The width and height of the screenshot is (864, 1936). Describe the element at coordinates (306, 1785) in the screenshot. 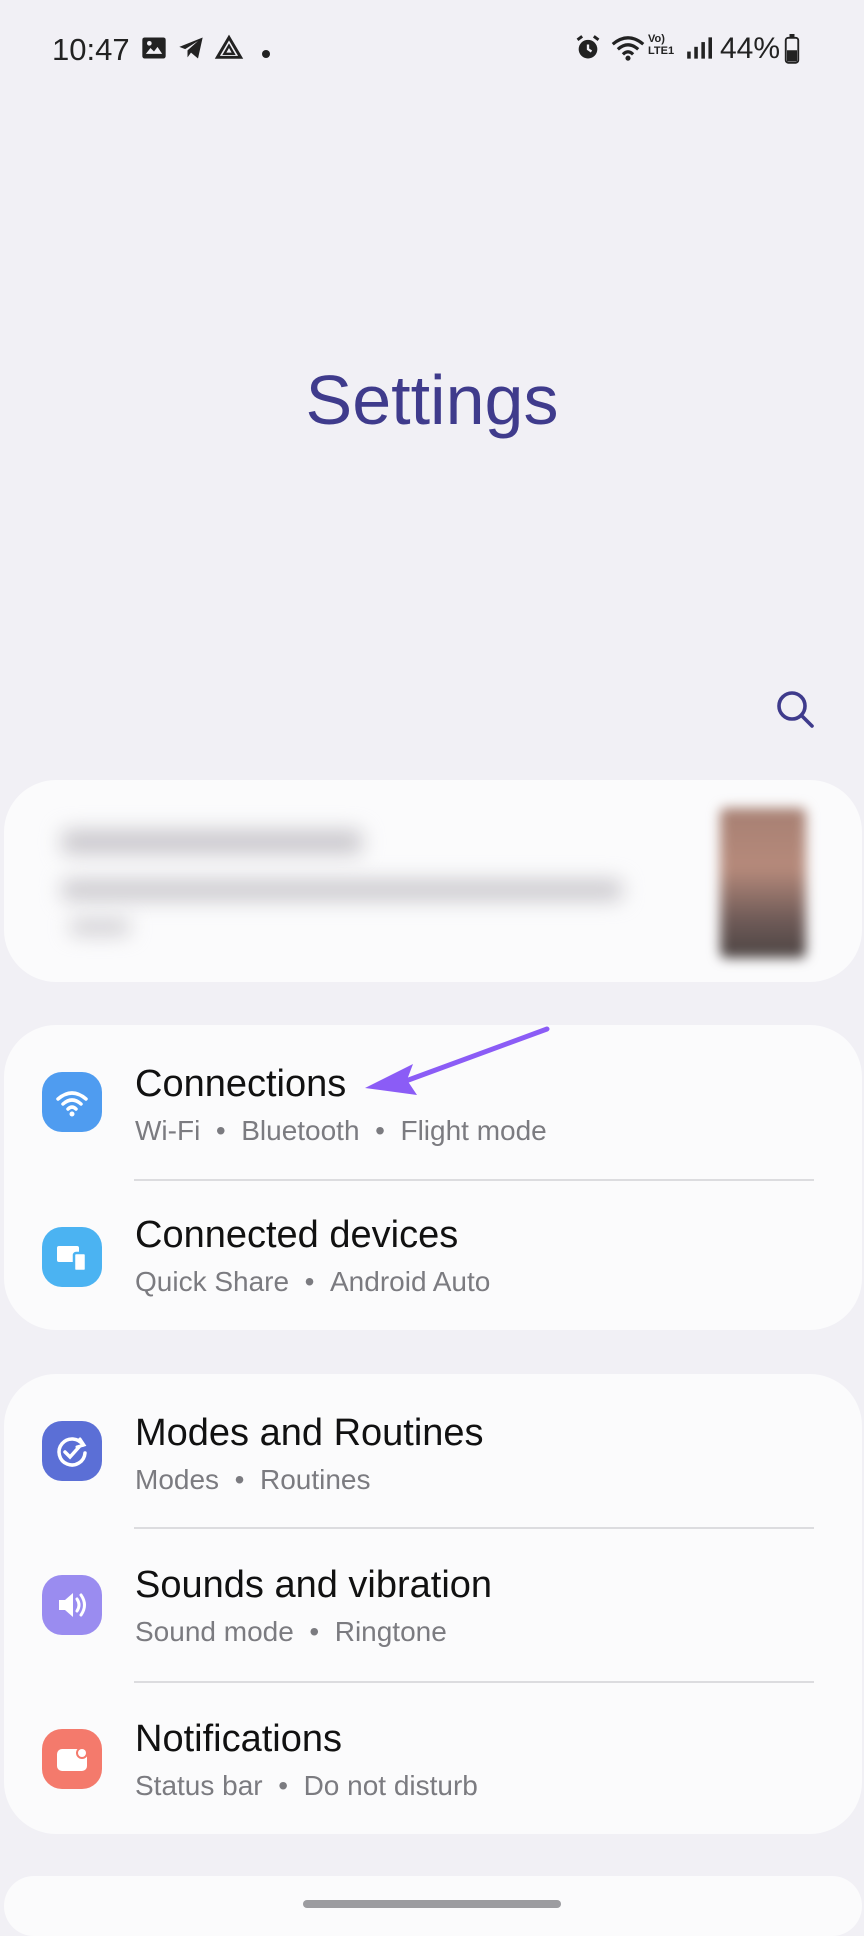

I see `notifications-subtitle: Status bar • Do not disturb` at that location.